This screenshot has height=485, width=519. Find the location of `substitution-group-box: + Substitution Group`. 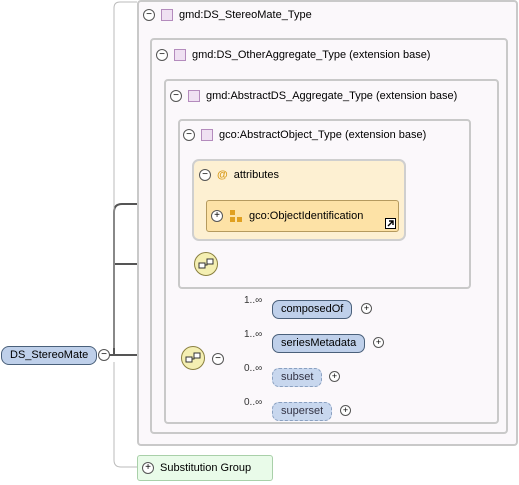

substitution-group-box: + Substitution Group is located at coordinates (205, 468).